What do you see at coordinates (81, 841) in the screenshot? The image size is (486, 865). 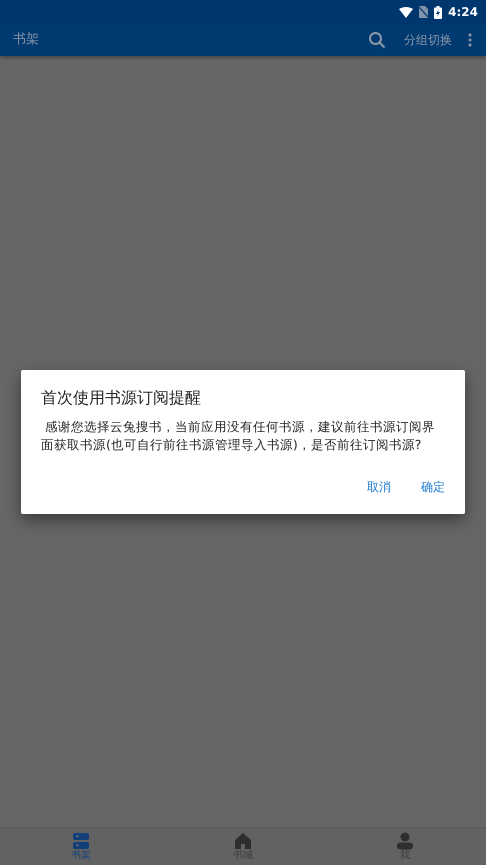 I see `stacked-books-icon` at bounding box center [81, 841].